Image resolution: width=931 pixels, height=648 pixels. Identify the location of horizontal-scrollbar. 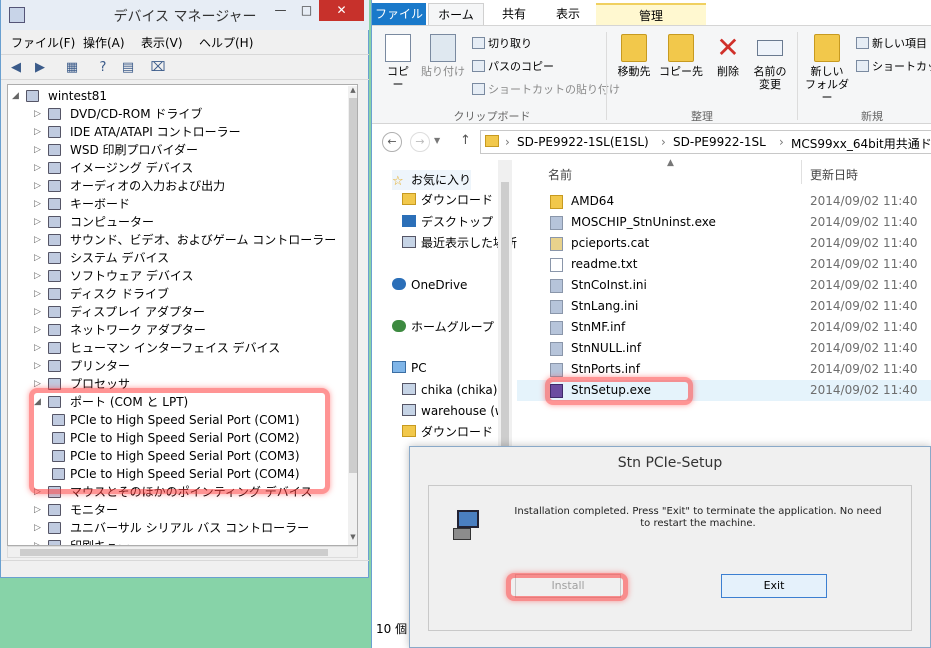
(182, 552).